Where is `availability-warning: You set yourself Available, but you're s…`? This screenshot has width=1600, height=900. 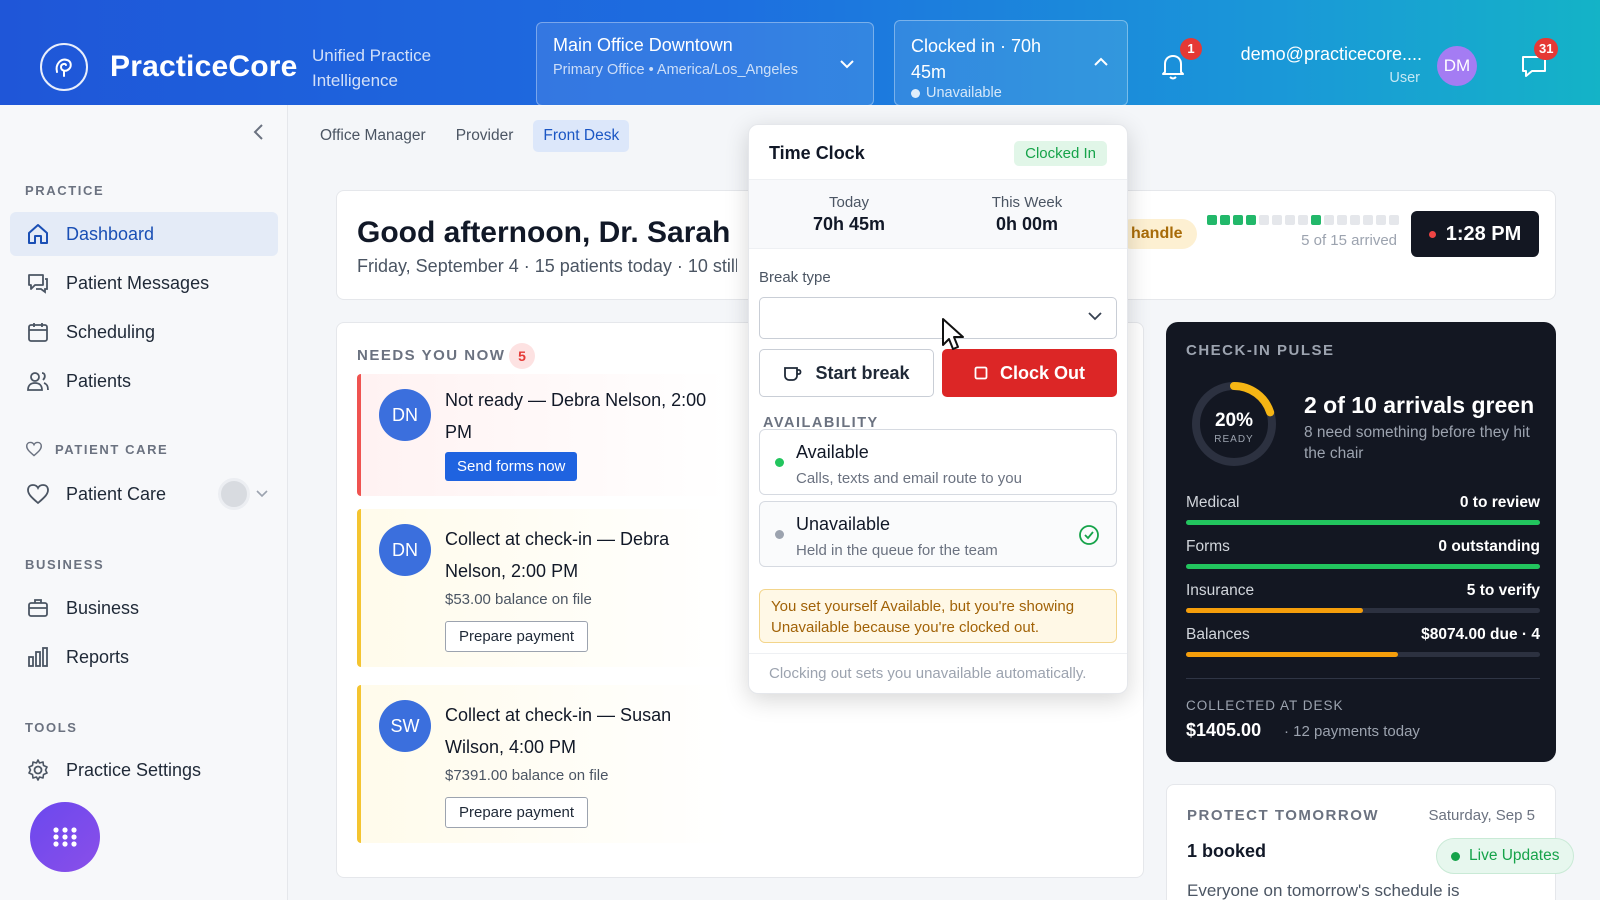
availability-warning: You set yourself Available, but you're s… is located at coordinates (938, 616).